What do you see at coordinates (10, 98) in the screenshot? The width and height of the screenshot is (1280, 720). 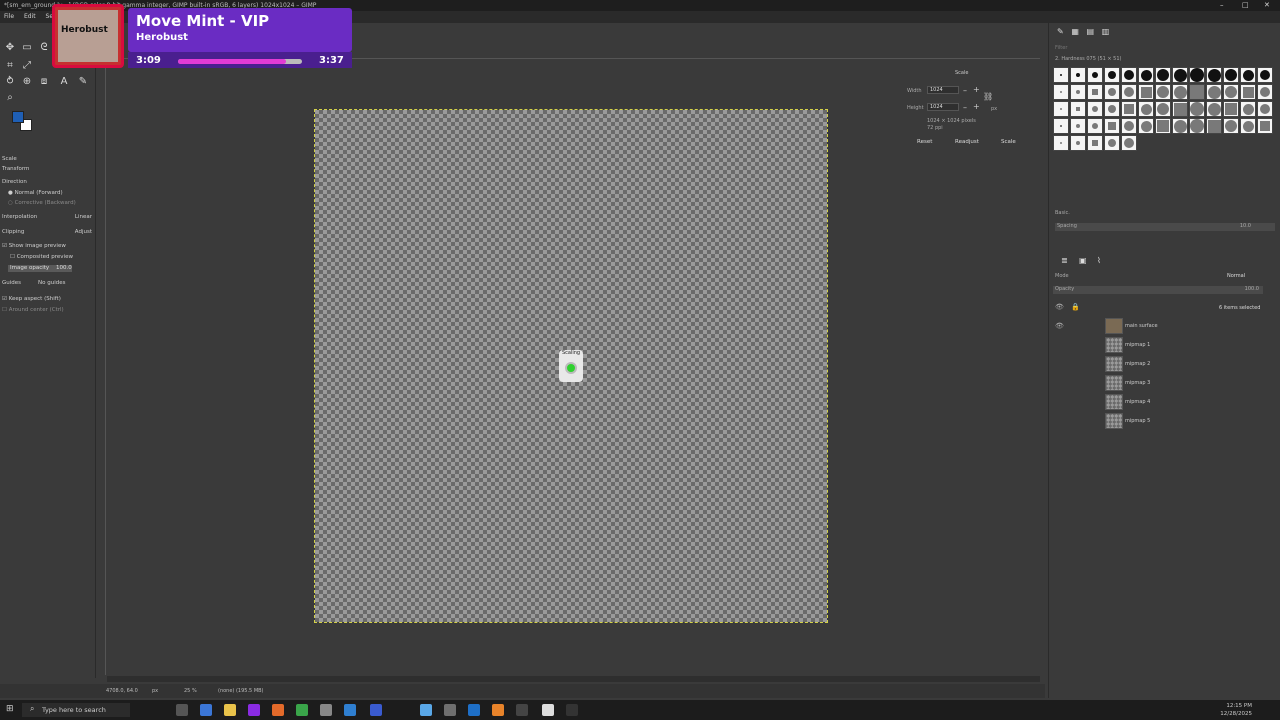 I see `zoom-tool-icon: ⌕` at bounding box center [10, 98].